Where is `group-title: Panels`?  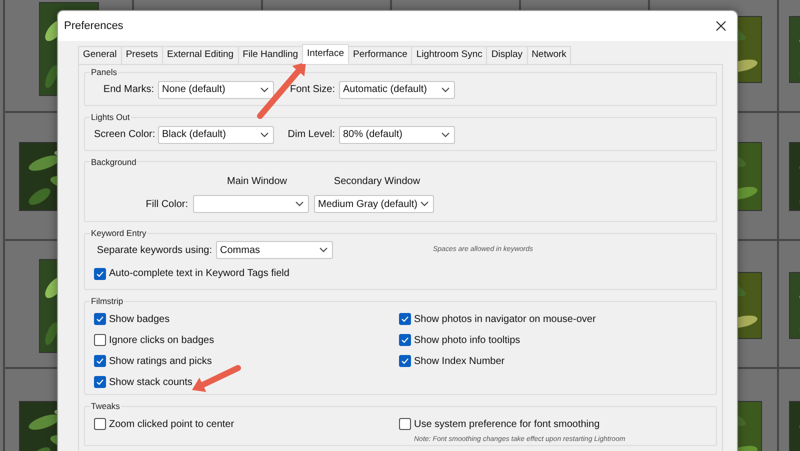 group-title: Panels is located at coordinates (104, 72).